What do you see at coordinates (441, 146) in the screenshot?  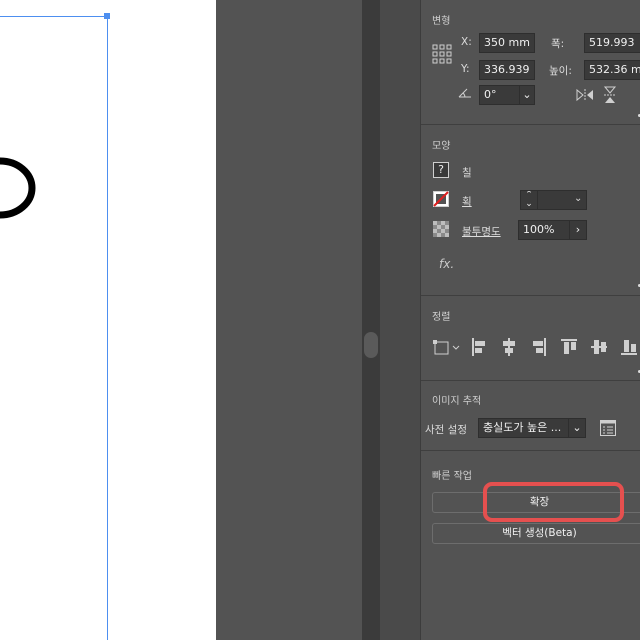 I see `appearance-title: 모양` at bounding box center [441, 146].